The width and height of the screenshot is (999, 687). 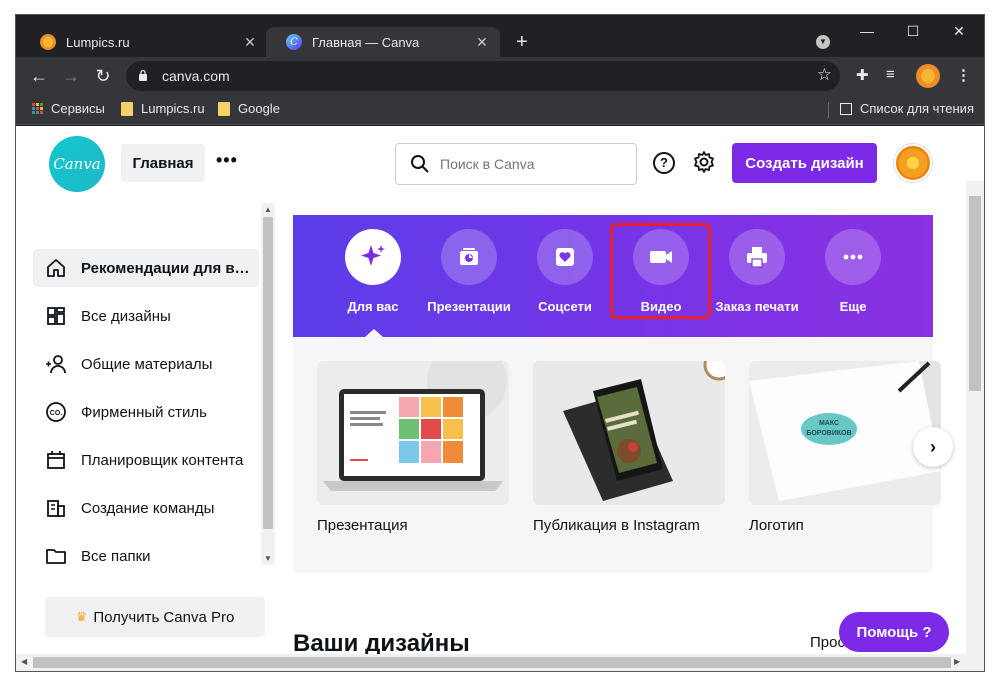 I want to click on svg-text: МАКС, so click(x=829, y=423).